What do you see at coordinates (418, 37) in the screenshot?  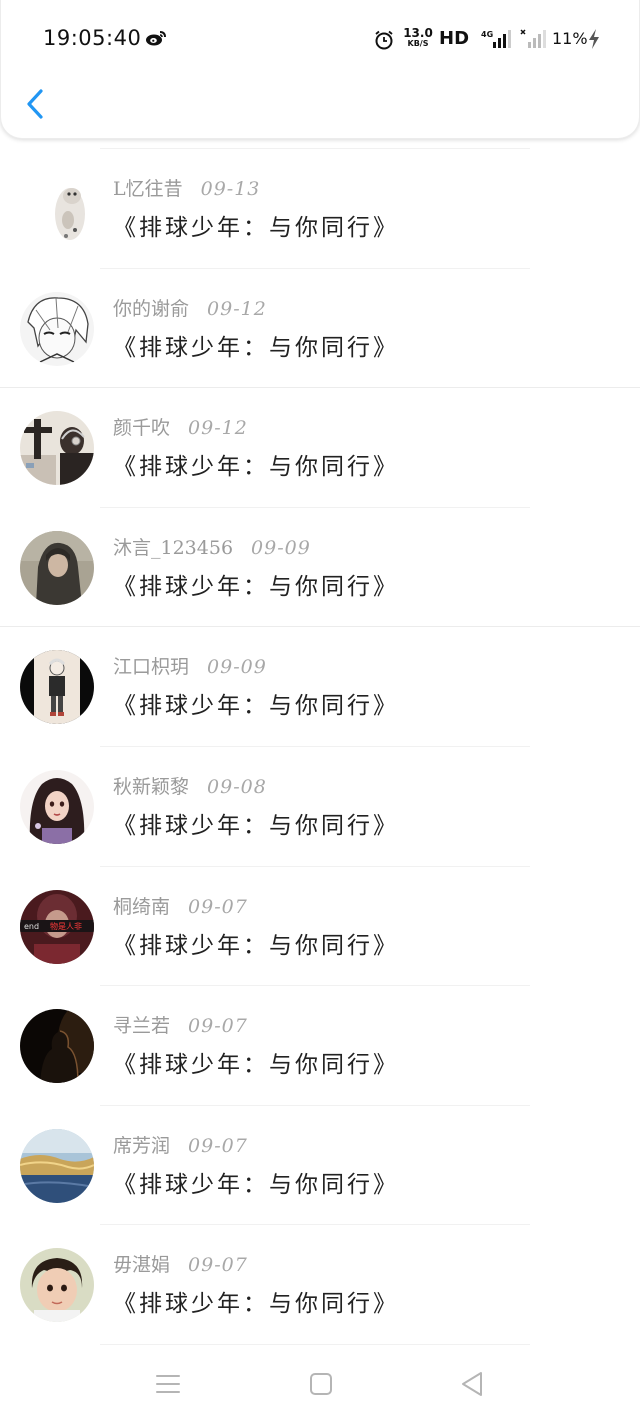 I see `network-speed: 13.0 KB/S` at bounding box center [418, 37].